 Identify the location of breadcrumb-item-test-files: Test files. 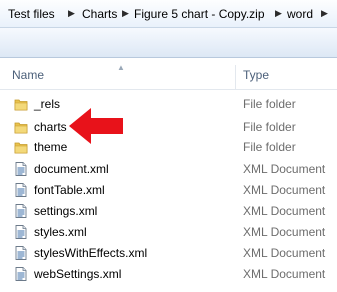
(31, 13).